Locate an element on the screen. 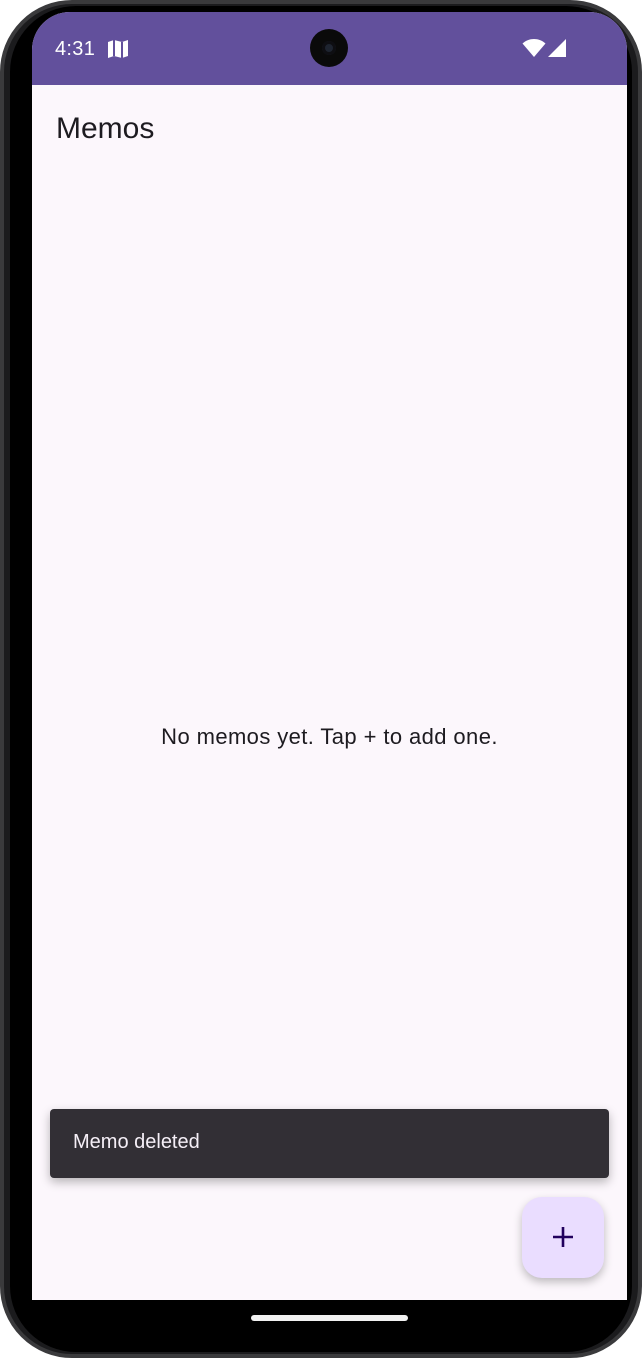  snackbar: Memo deleted is located at coordinates (329, 1143).